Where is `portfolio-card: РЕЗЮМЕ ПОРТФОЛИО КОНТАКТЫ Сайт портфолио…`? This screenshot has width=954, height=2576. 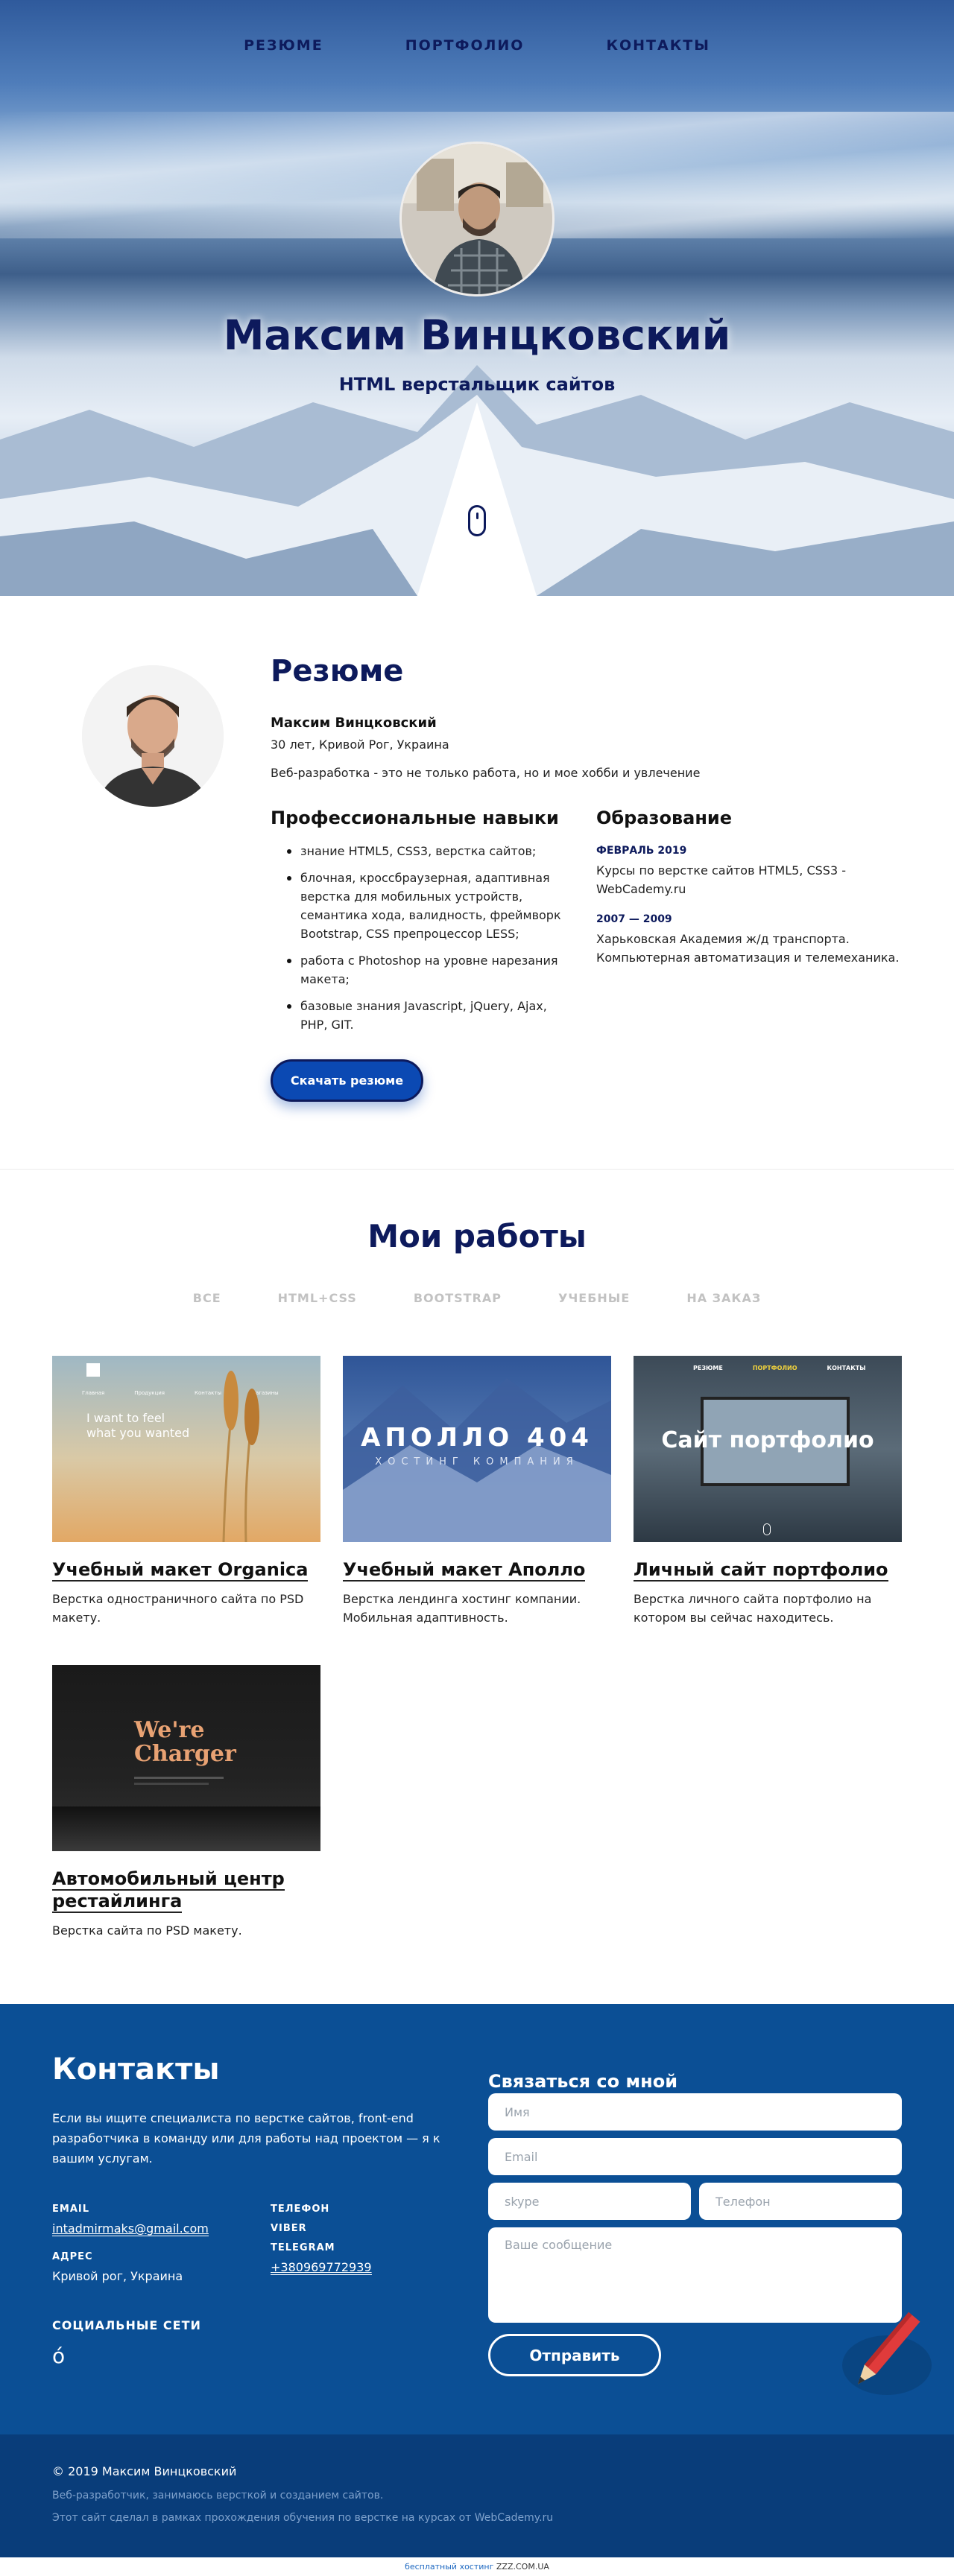
portfolio-card: РЕЗЮМЕ ПОРТФОЛИО КОНТАКТЫ Сайт портфолио… is located at coordinates (768, 1492).